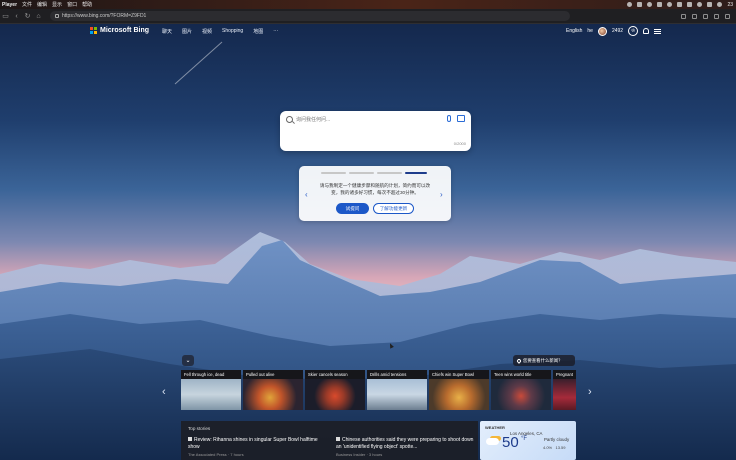 The height and width of the screenshot is (460, 736). I want to click on weather-temperature: 50, so click(510, 442).